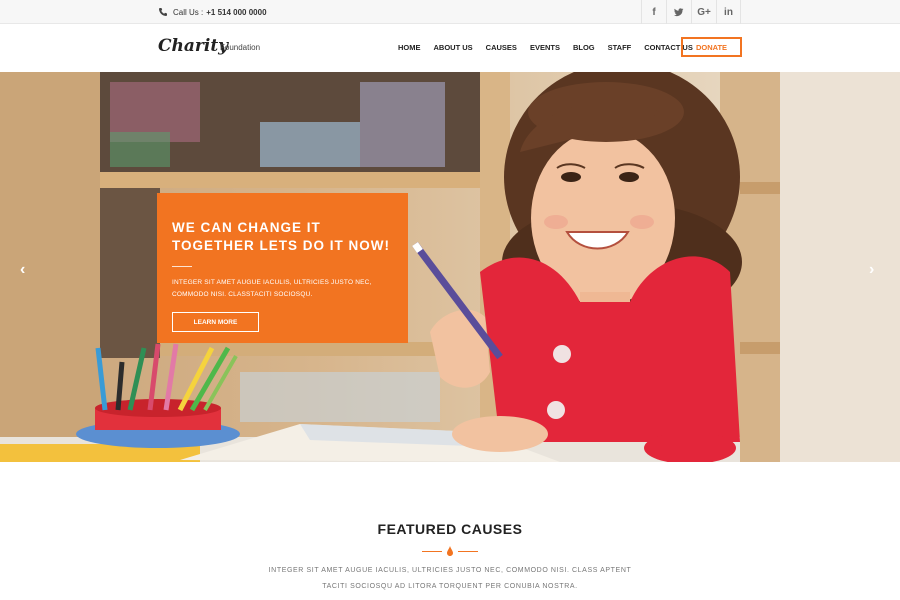 Image resolution: width=900 pixels, height=600 pixels. Describe the element at coordinates (653, 12) in the screenshot. I see `facebook-icon: f` at that location.